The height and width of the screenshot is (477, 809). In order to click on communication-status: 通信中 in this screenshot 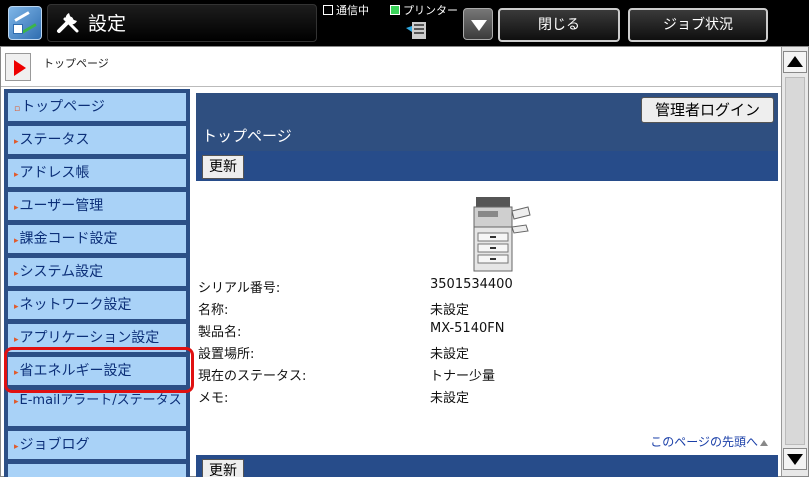, I will do `click(346, 10)`.